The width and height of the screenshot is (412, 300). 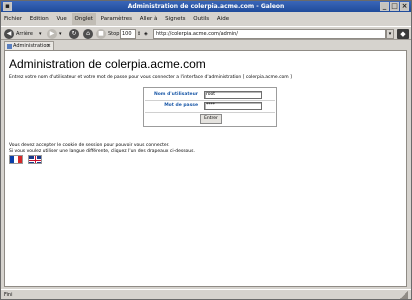 What do you see at coordinates (35, 159) in the screenshot?
I see `english-flag-icon` at bounding box center [35, 159].